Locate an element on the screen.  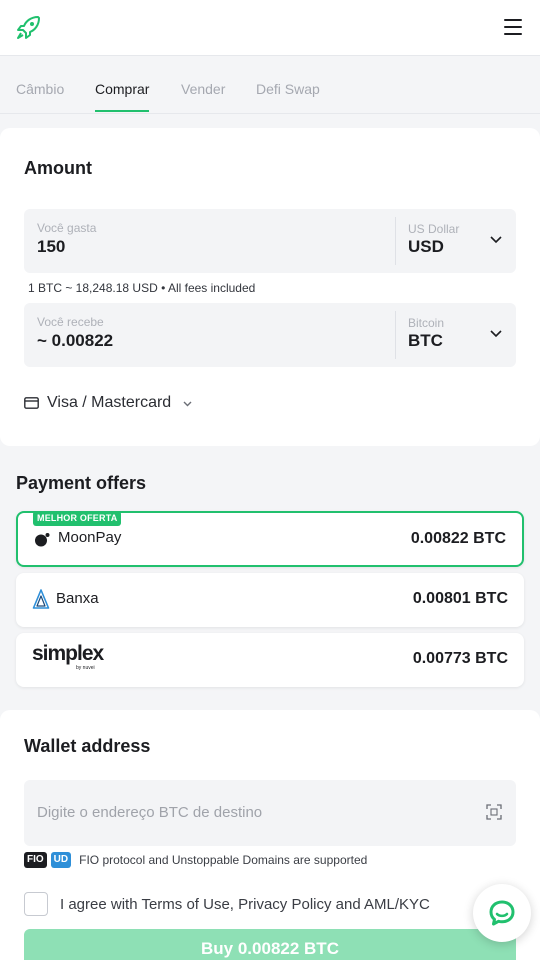
receive-currency-select: BTC is located at coordinates (425, 341).